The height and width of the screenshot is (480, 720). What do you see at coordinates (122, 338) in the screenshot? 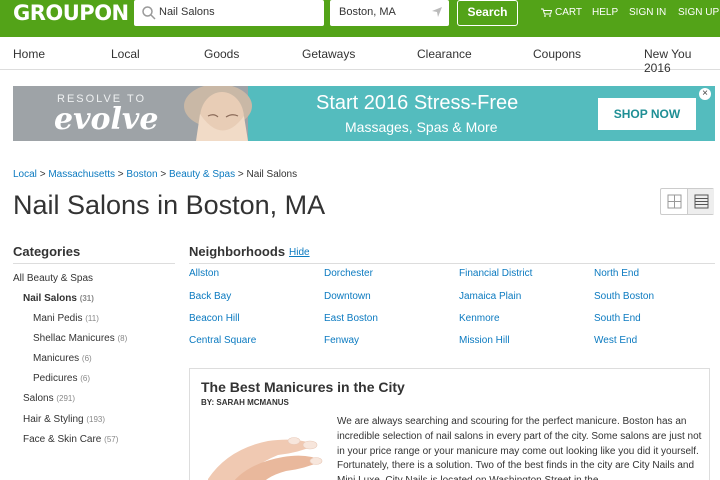
I see `category-count: (8)` at bounding box center [122, 338].